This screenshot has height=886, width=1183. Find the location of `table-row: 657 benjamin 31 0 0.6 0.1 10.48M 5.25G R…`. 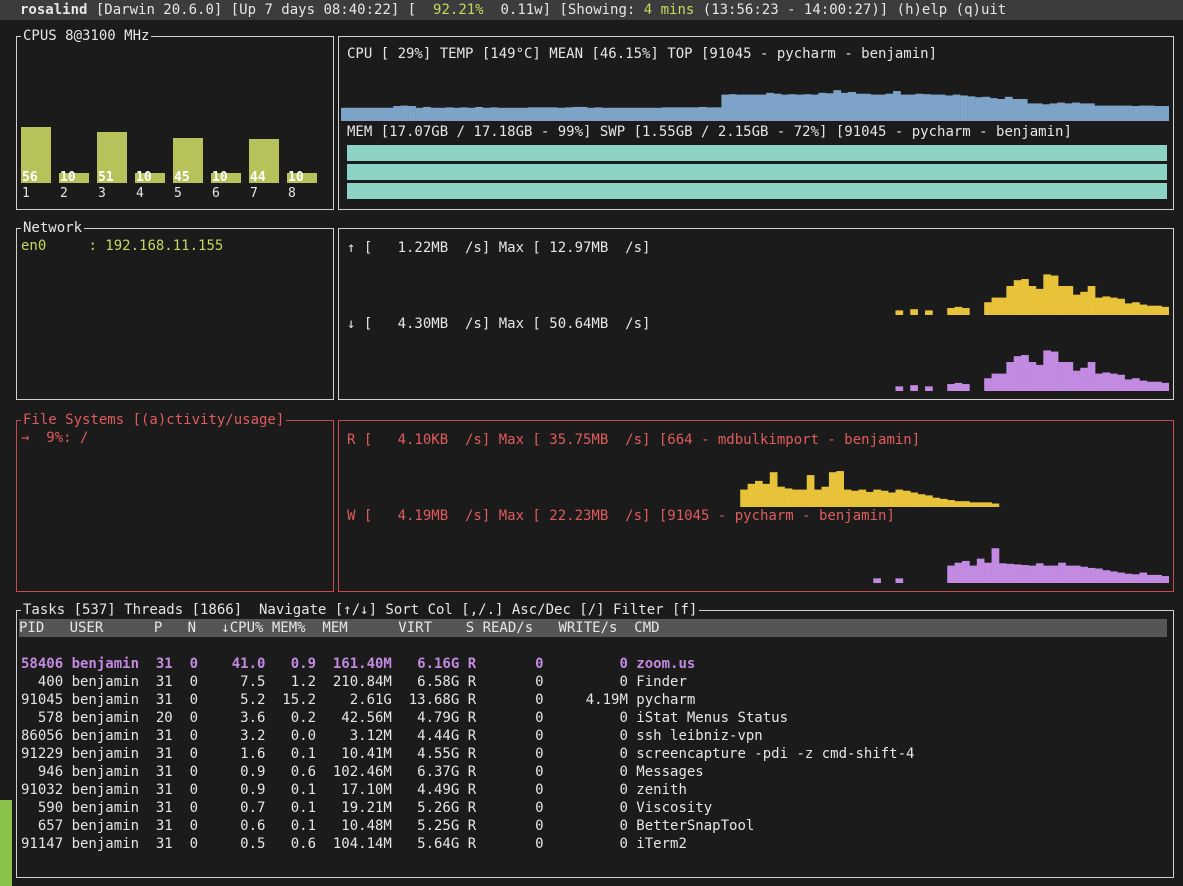

table-row: 657 benjamin 31 0 0.6 0.1 10.48M 5.25G R… is located at coordinates (387, 826).